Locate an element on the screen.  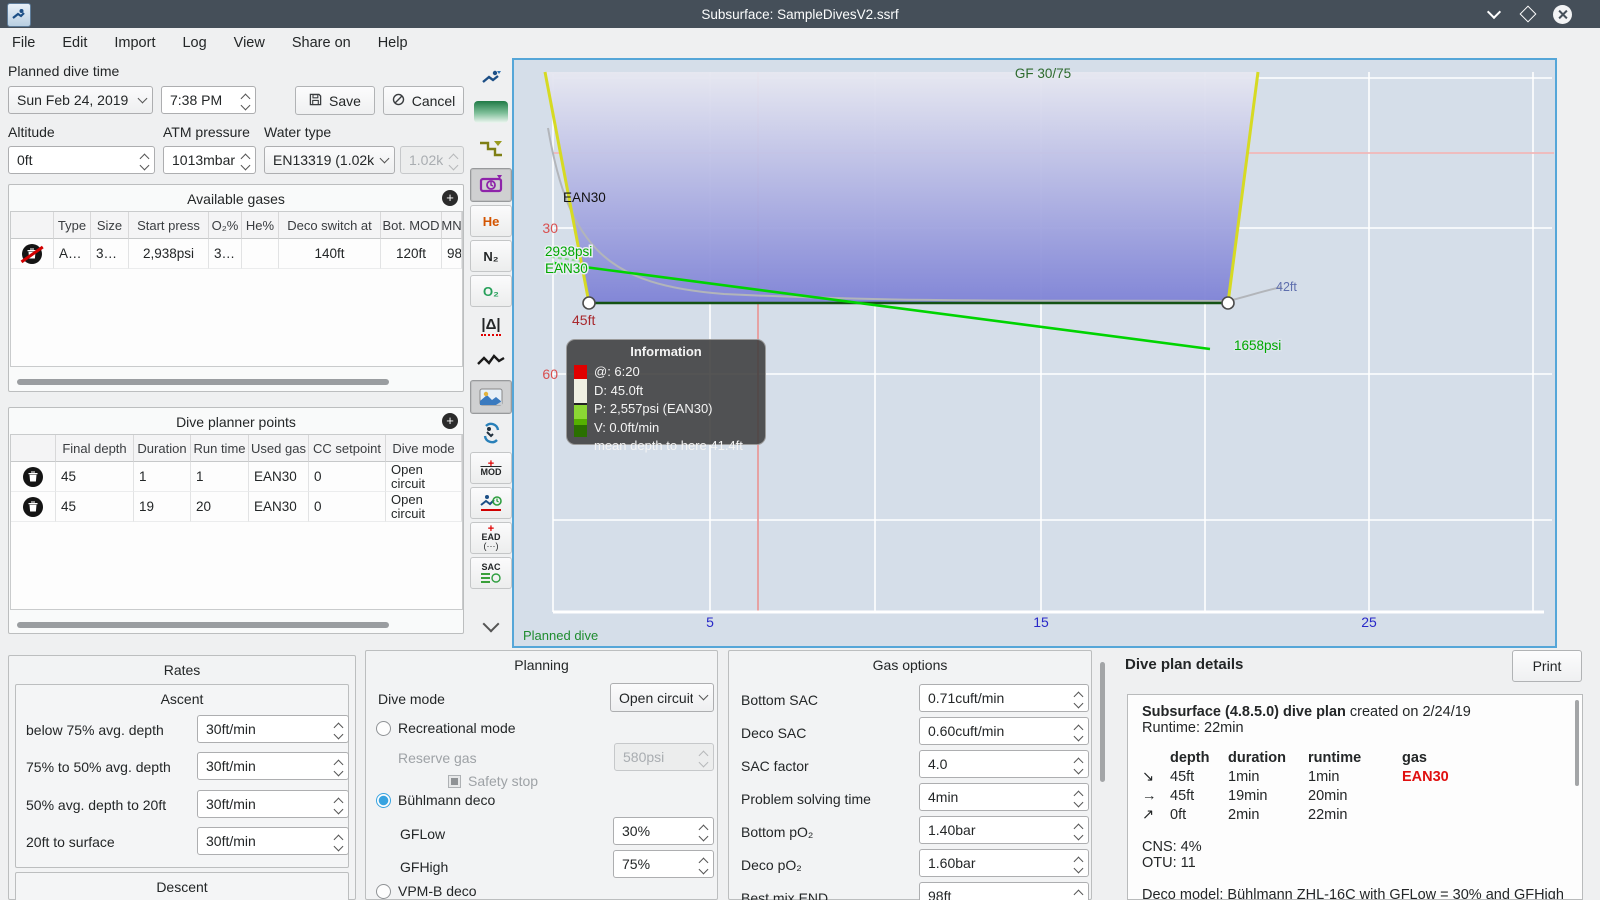
gases-col-type: Type is located at coordinates (72, 225).